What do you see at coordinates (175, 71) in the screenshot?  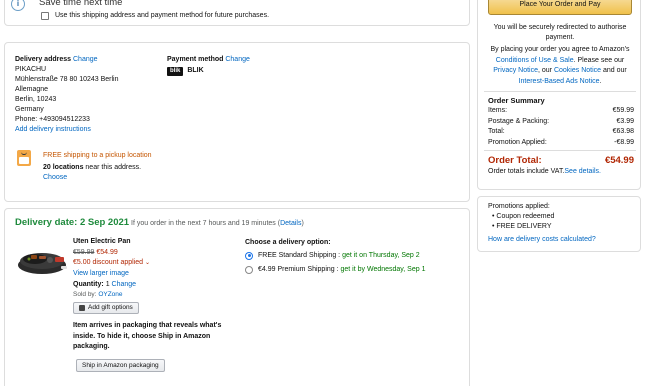 I see `blik-logo: blik` at bounding box center [175, 71].